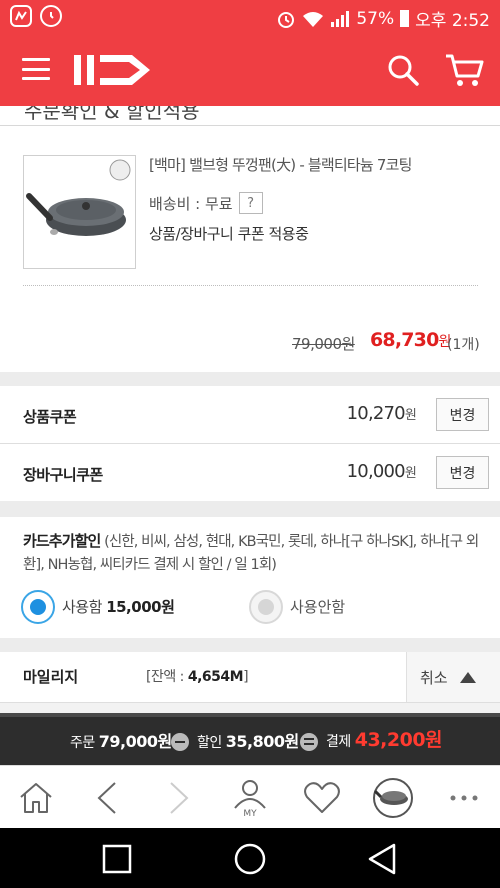 The height and width of the screenshot is (888, 500). I want to click on payment-total: 결제 43,200원, so click(384, 740).